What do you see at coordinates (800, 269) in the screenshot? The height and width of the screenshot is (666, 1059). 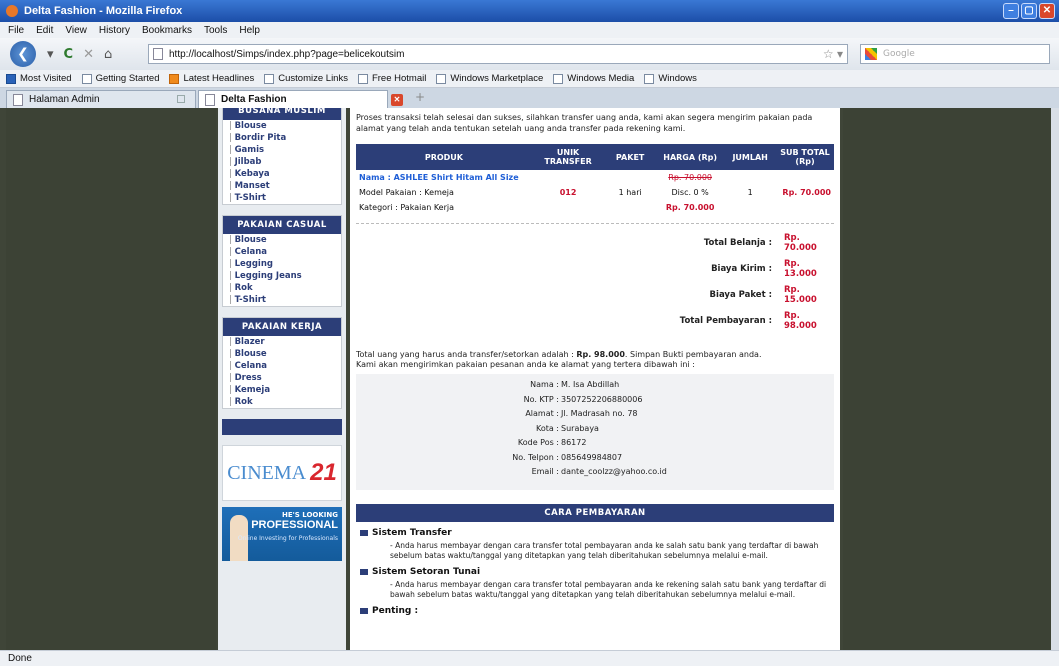 I see `total-value: Rp. 13.000` at bounding box center [800, 269].